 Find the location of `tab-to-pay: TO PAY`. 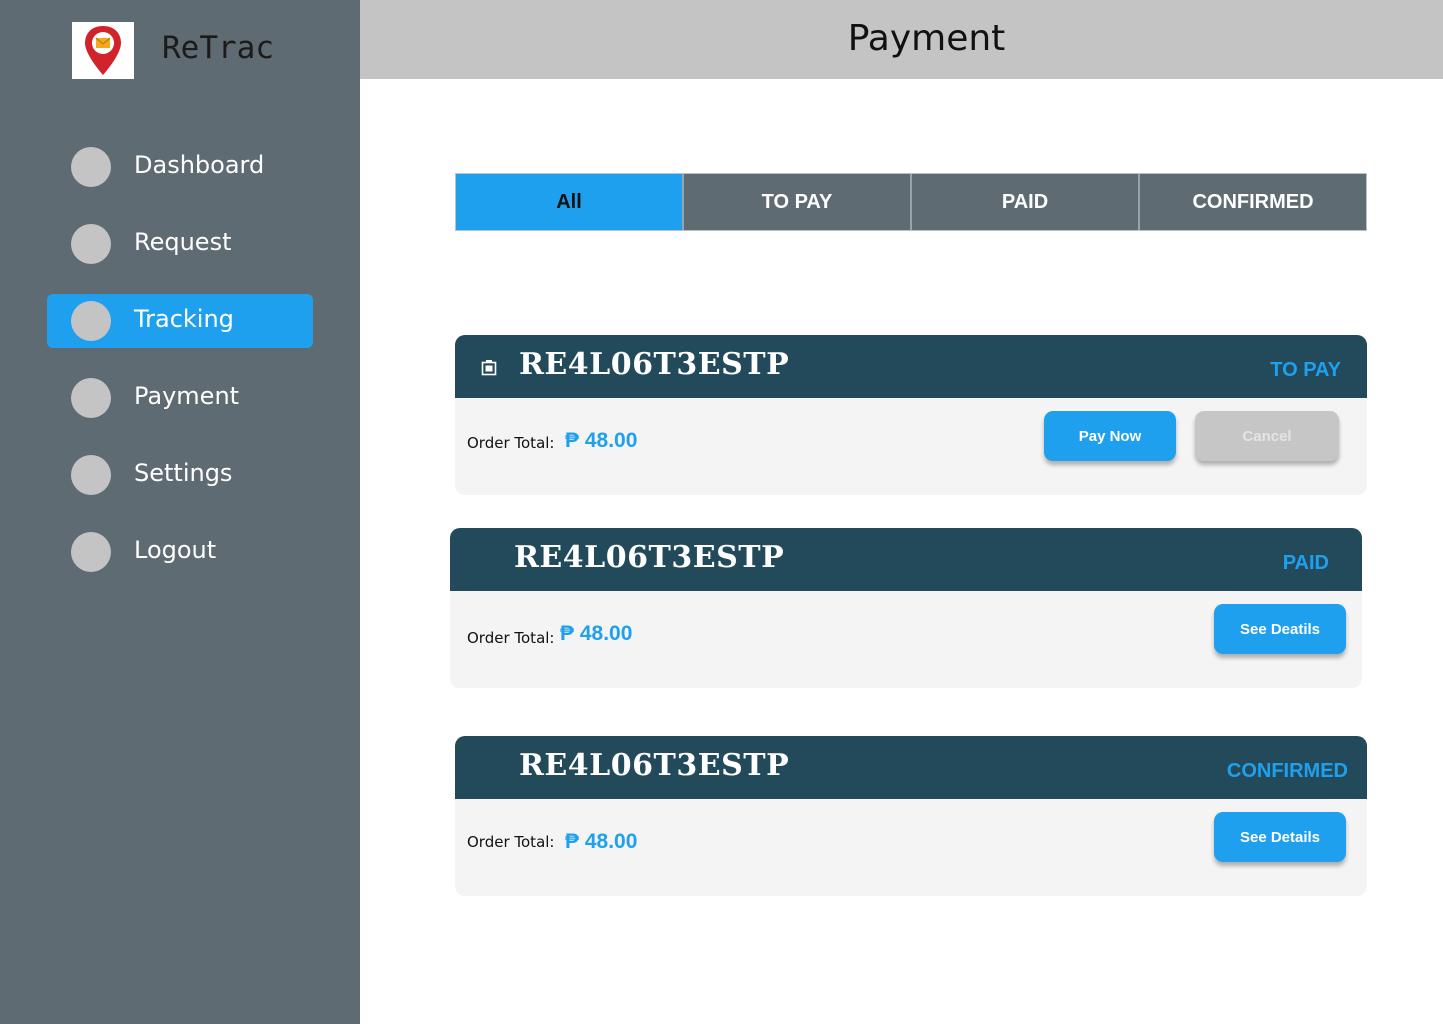

tab-to-pay: TO PAY is located at coordinates (798, 202).